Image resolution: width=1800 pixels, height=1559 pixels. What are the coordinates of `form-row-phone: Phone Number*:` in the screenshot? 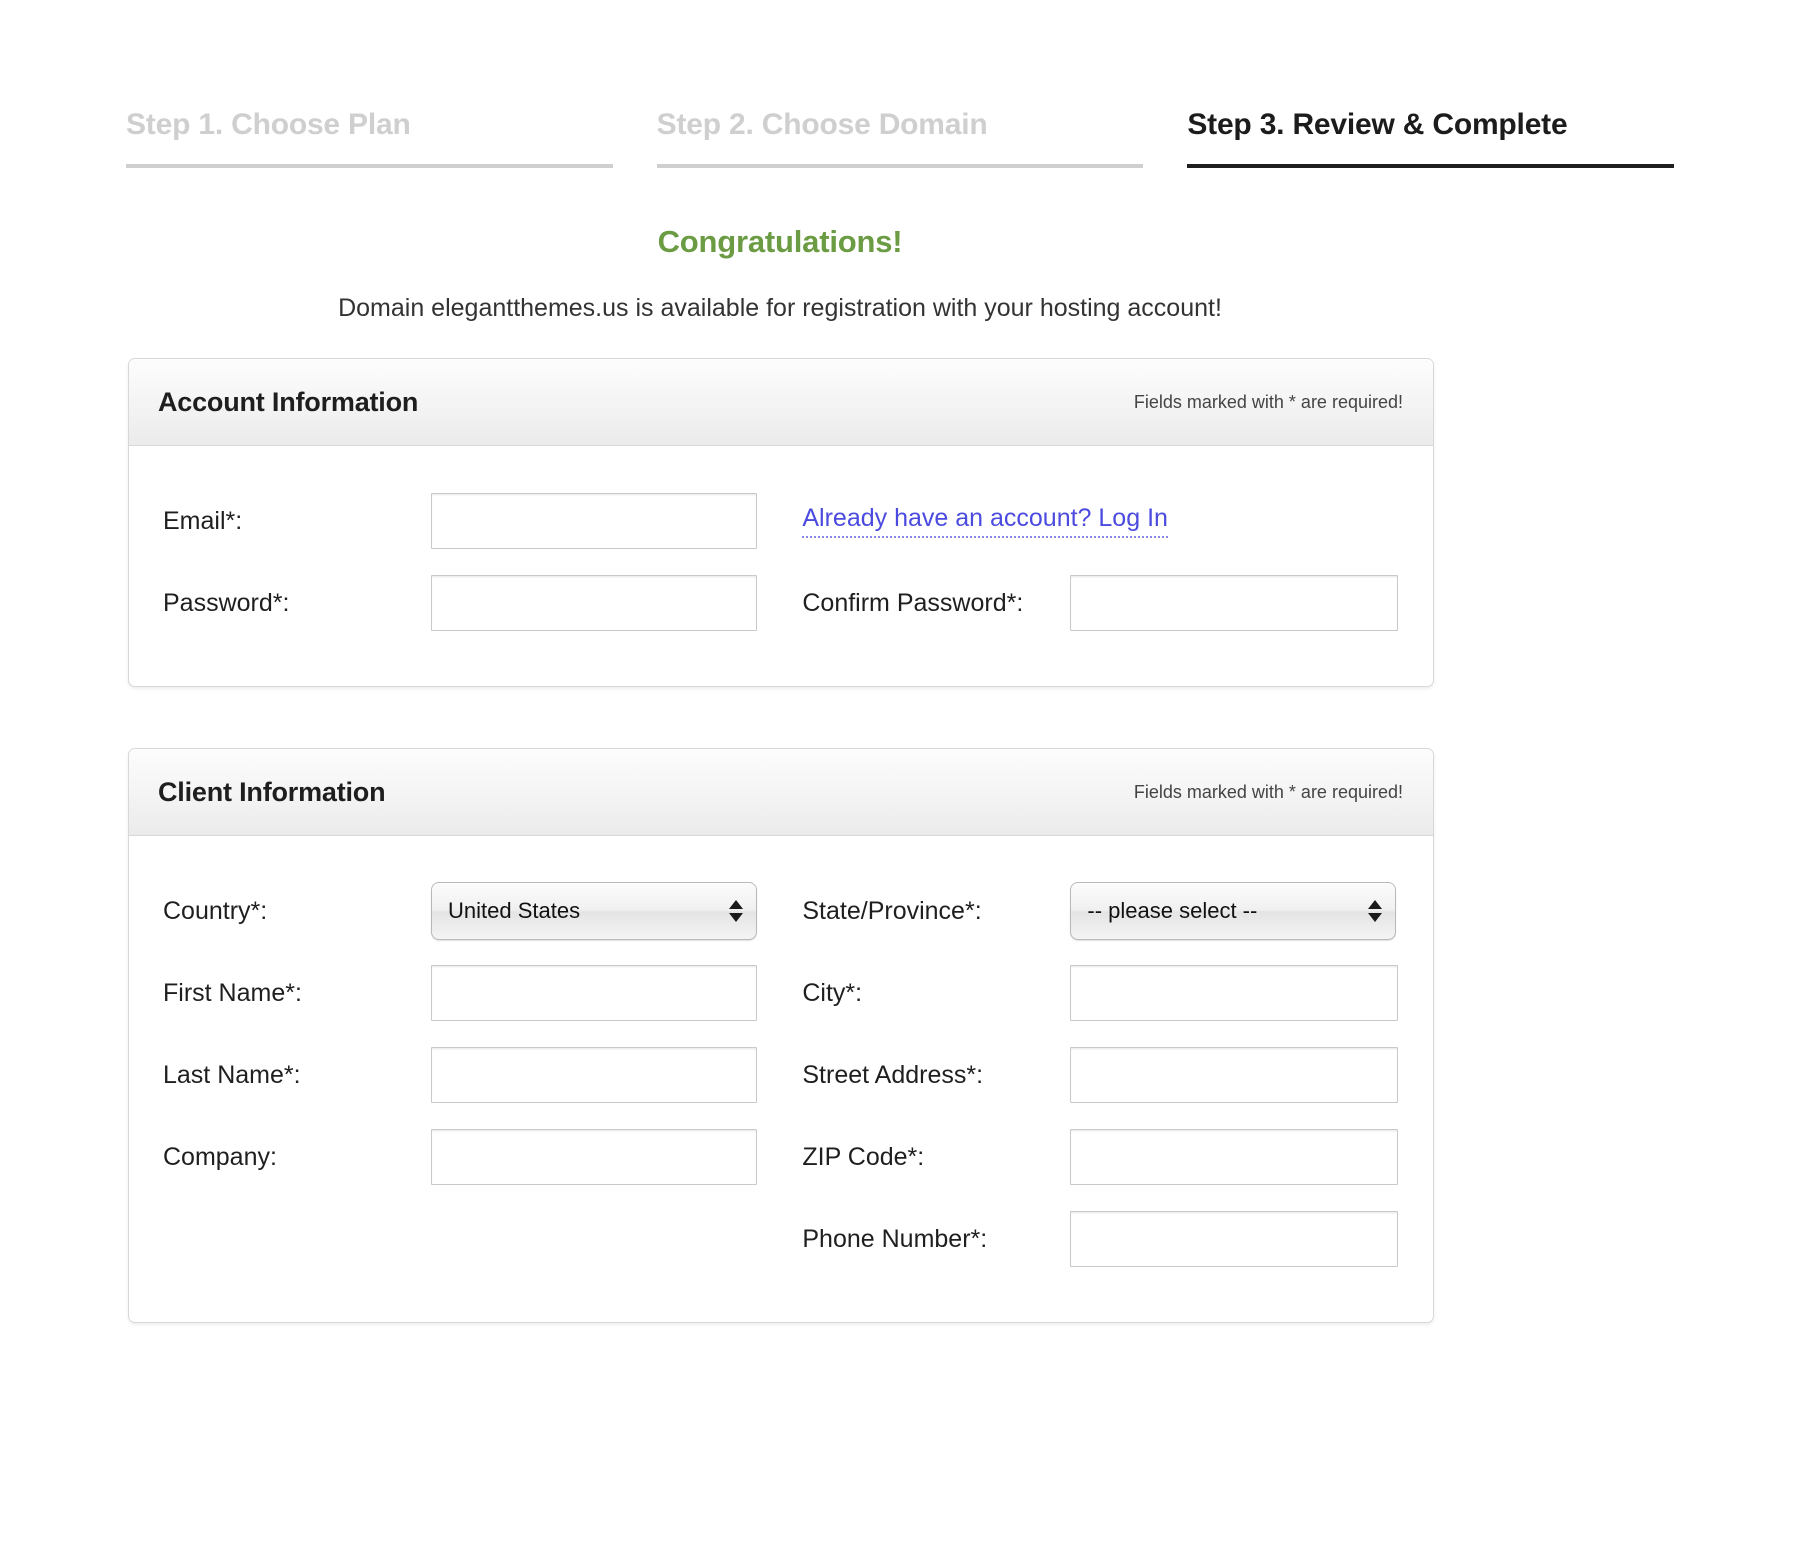 It's located at (783, 1239).